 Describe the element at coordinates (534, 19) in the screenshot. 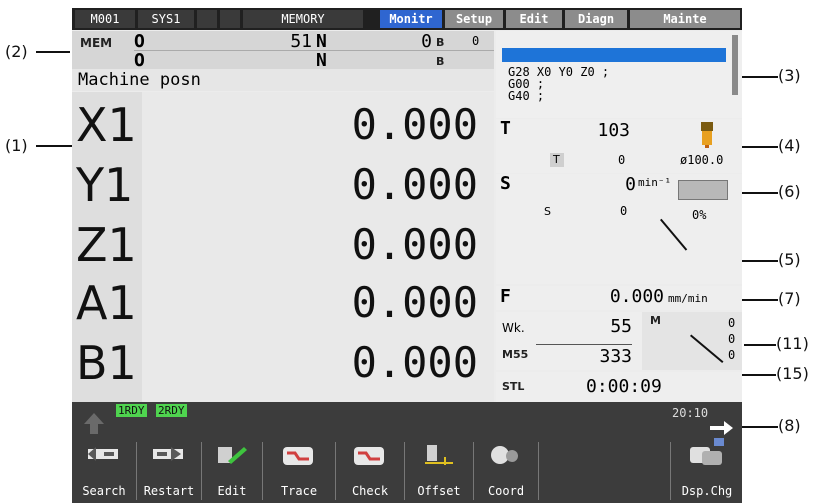

I see `tab-edit: Edit` at that location.